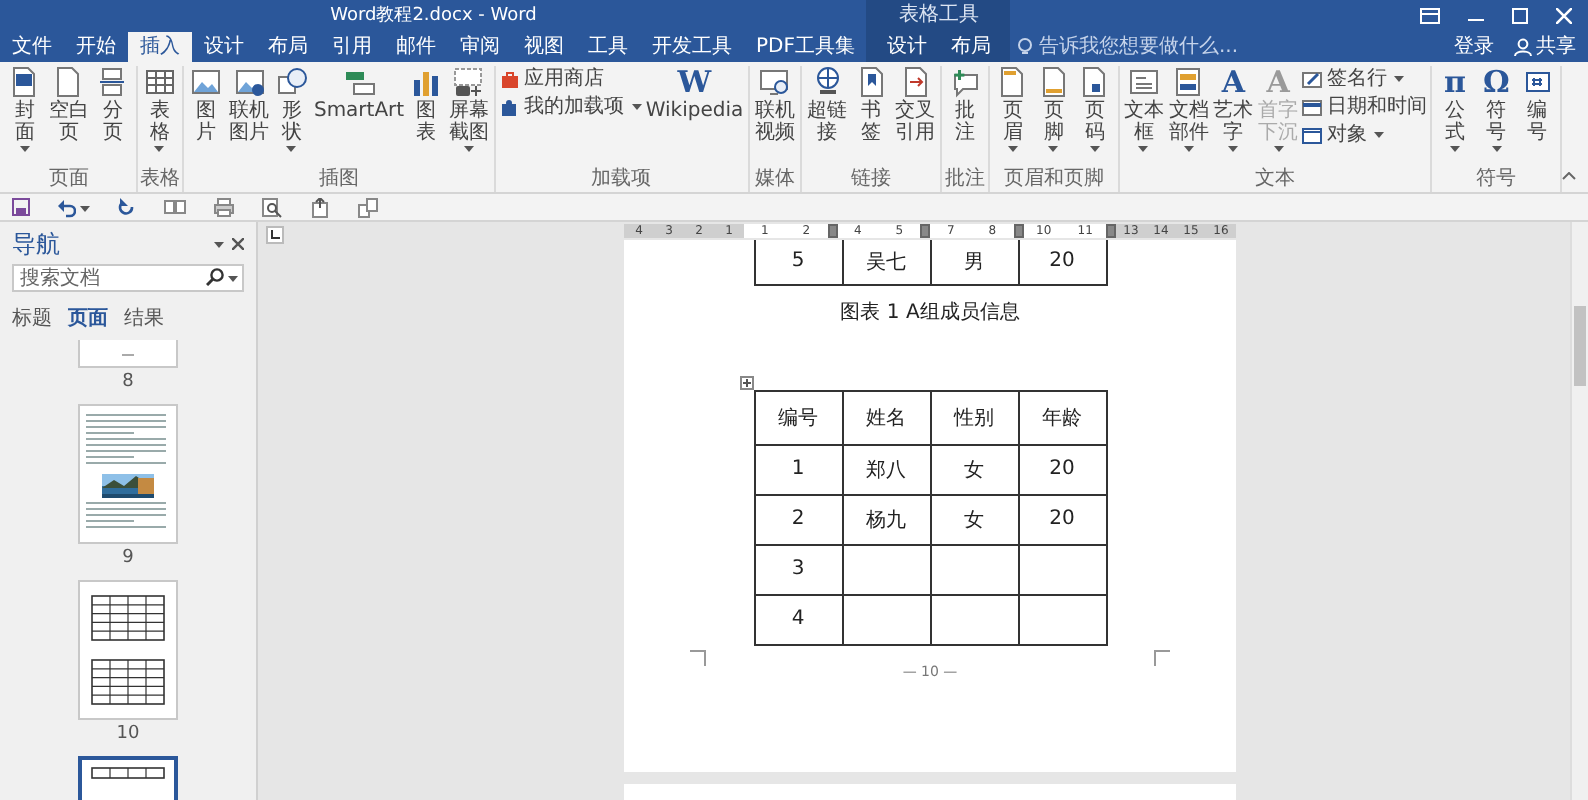 The image size is (1588, 800). I want to click on ribbon-button: 形状, so click(291, 109).